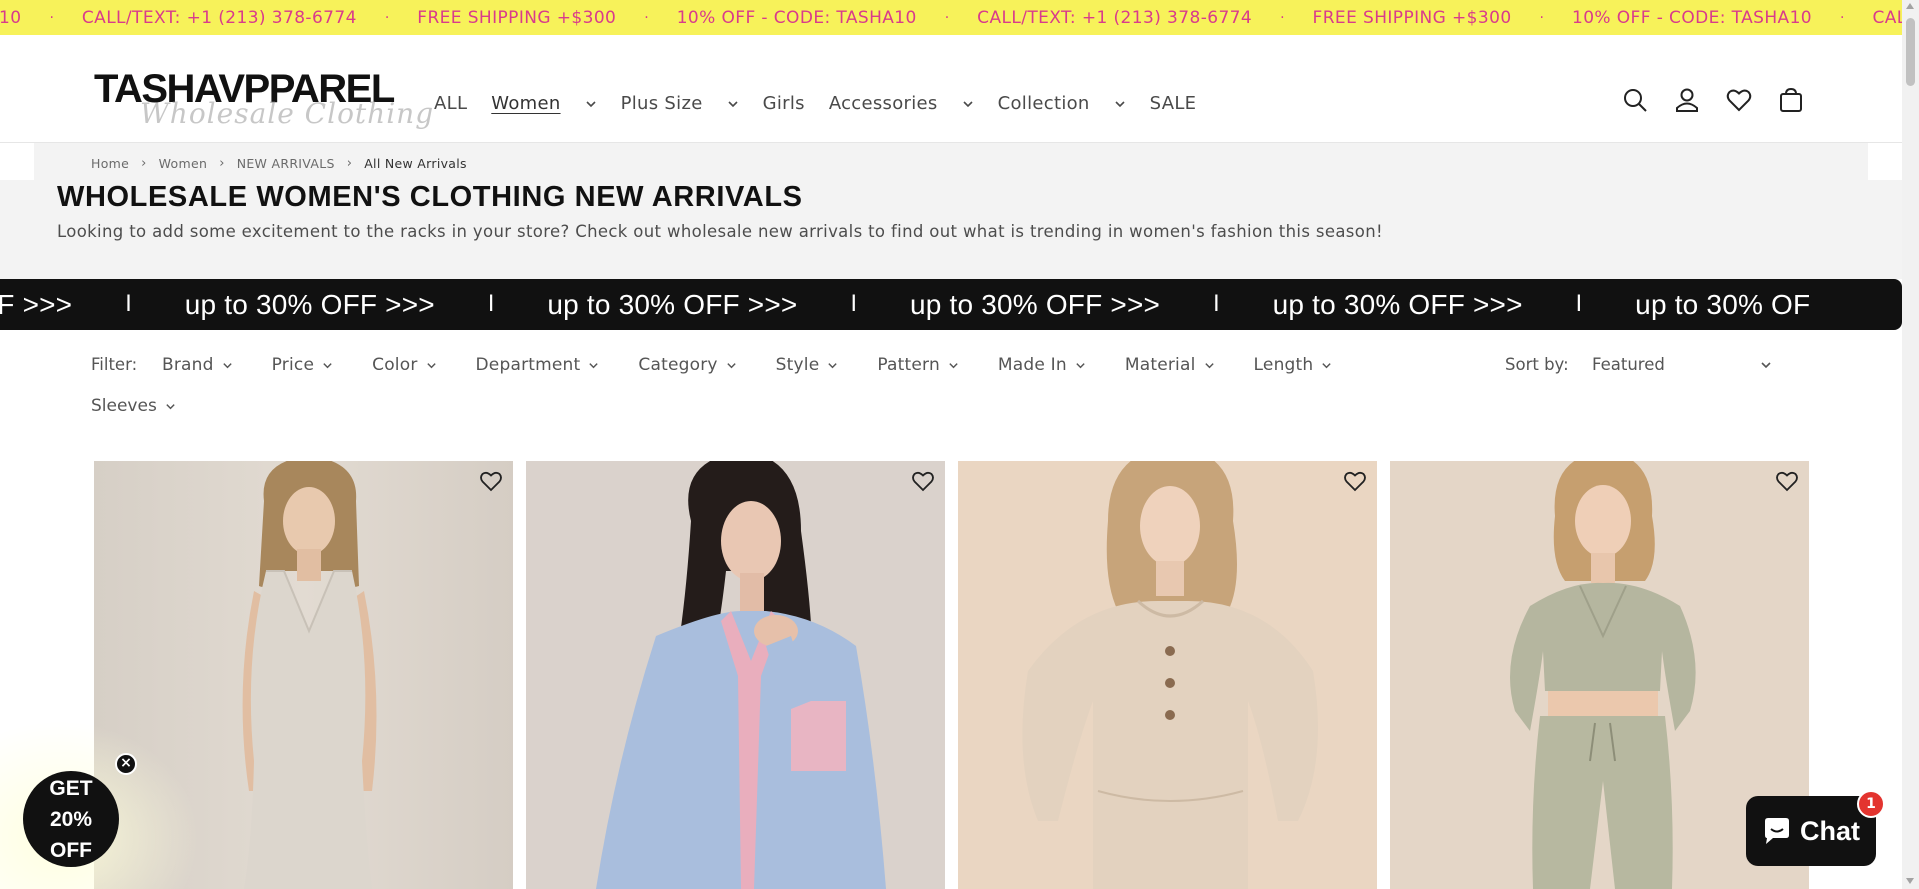 This screenshot has width=1919, height=889. Describe the element at coordinates (1687, 100) in the screenshot. I see `account-icon` at that location.